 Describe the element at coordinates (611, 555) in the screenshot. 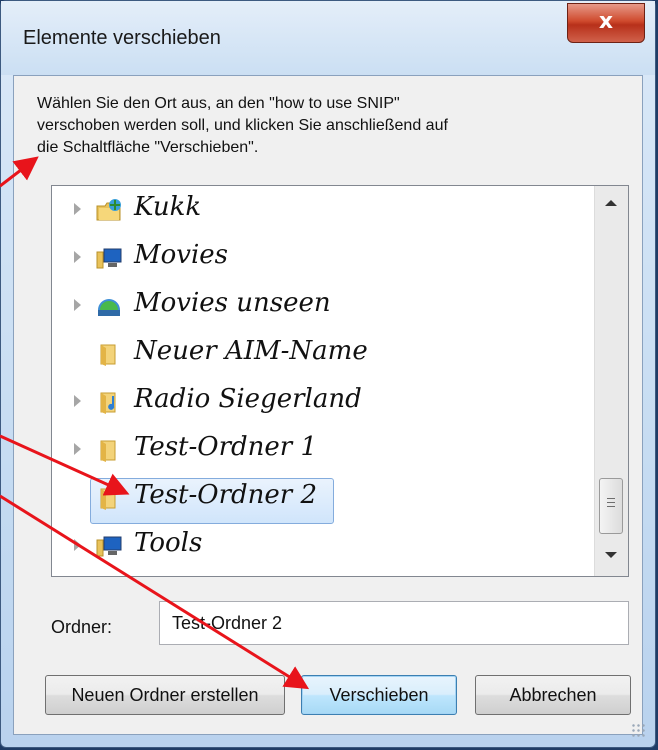

I see `scroll-down-icon` at that location.